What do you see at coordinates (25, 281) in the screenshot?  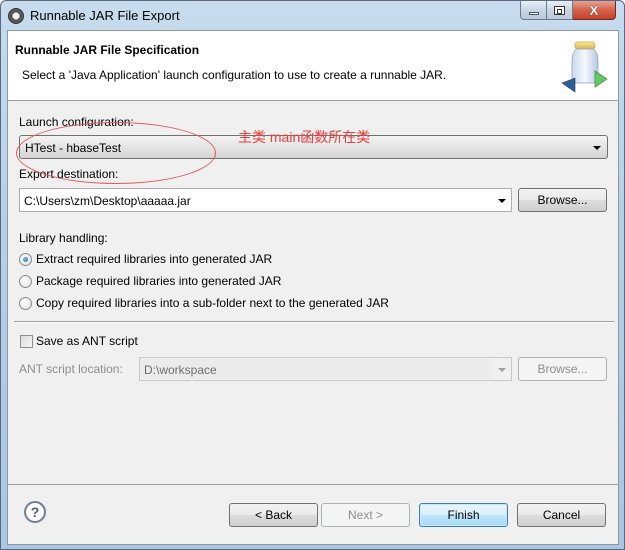 I see `radio-package-libraries` at bounding box center [25, 281].